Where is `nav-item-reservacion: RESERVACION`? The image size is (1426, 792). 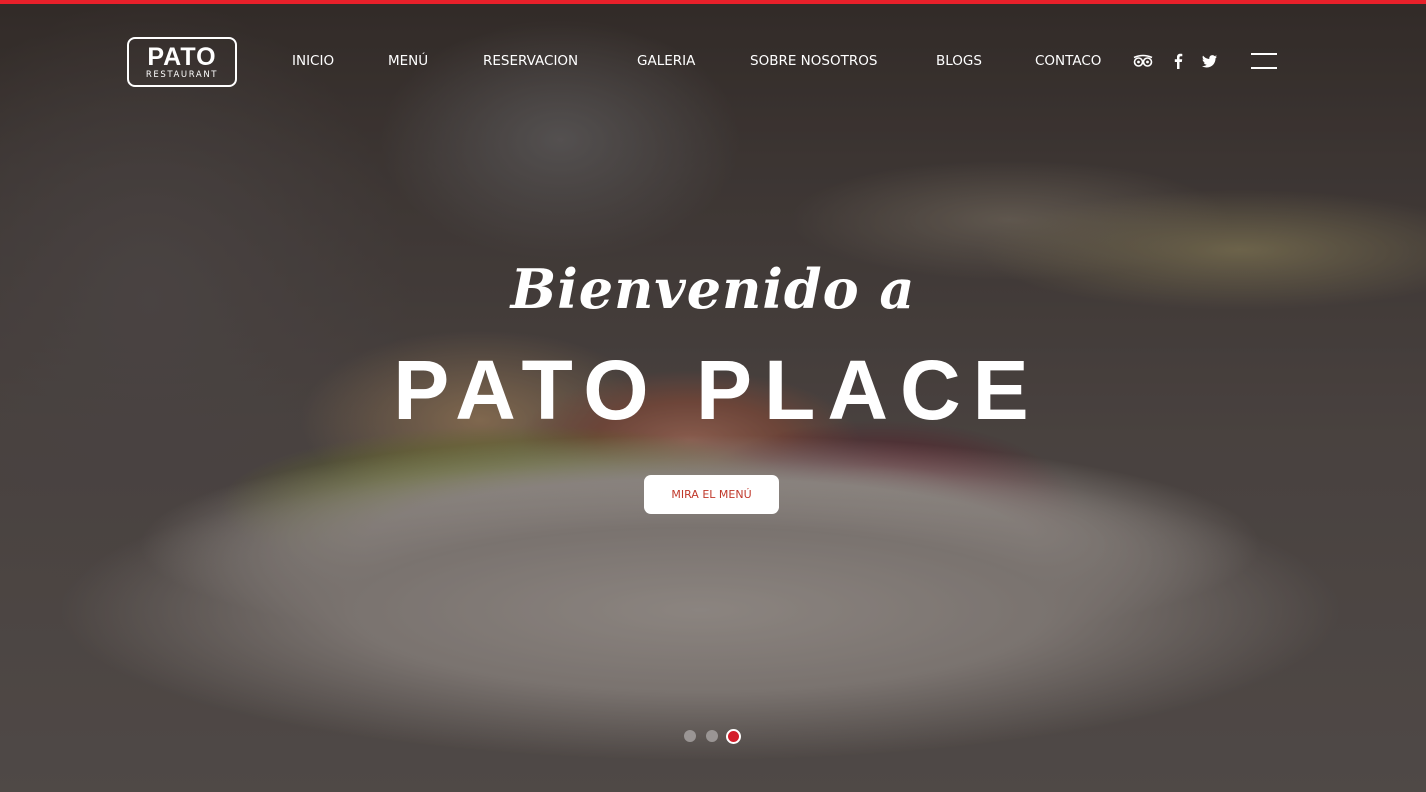 nav-item-reservacion: RESERVACION is located at coordinates (530, 61).